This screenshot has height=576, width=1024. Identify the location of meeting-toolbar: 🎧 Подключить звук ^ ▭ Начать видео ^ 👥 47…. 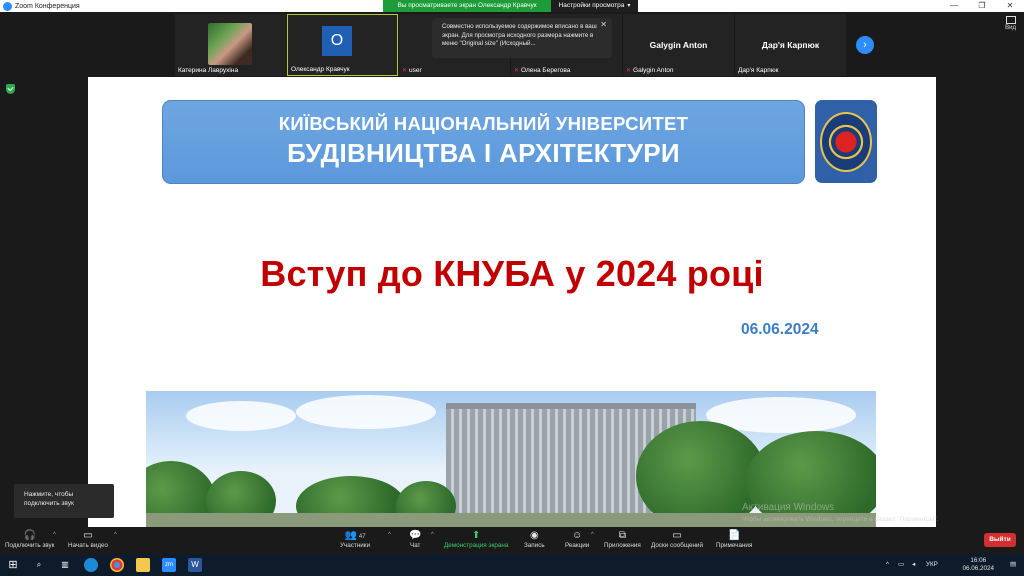
(512, 540).